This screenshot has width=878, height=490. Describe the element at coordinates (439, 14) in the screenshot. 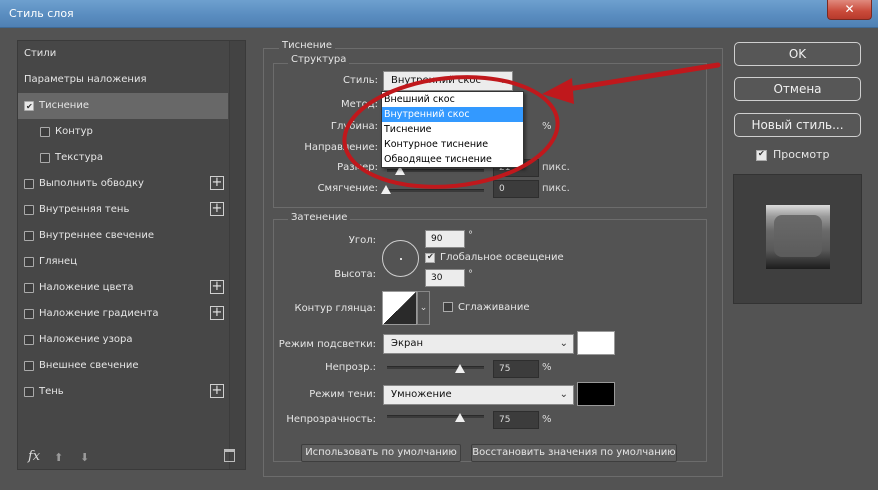

I see `title-bar: Стиль слоя ✕` at that location.